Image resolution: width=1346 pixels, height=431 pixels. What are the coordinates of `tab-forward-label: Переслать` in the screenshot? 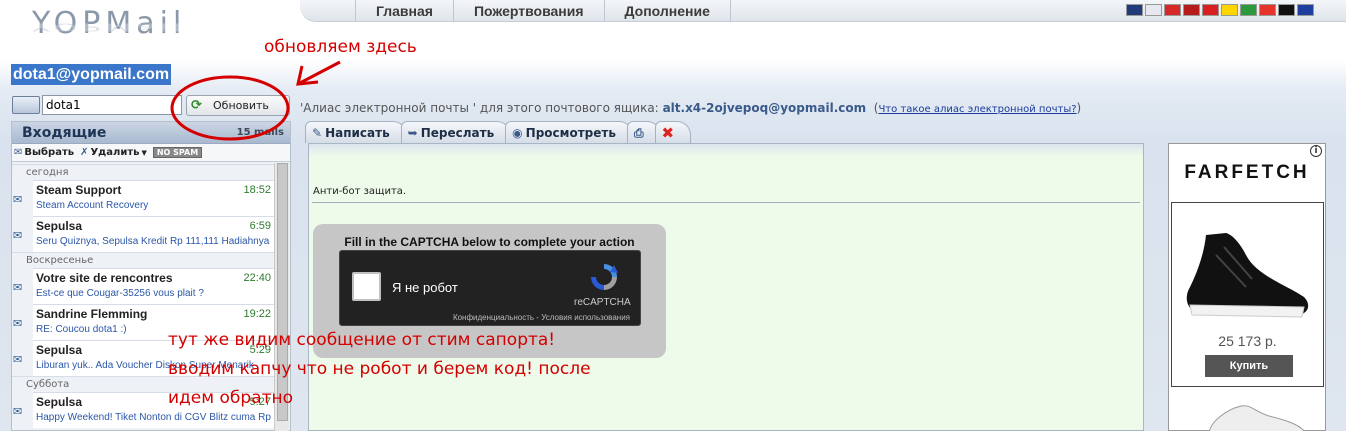 It's located at (457, 132).